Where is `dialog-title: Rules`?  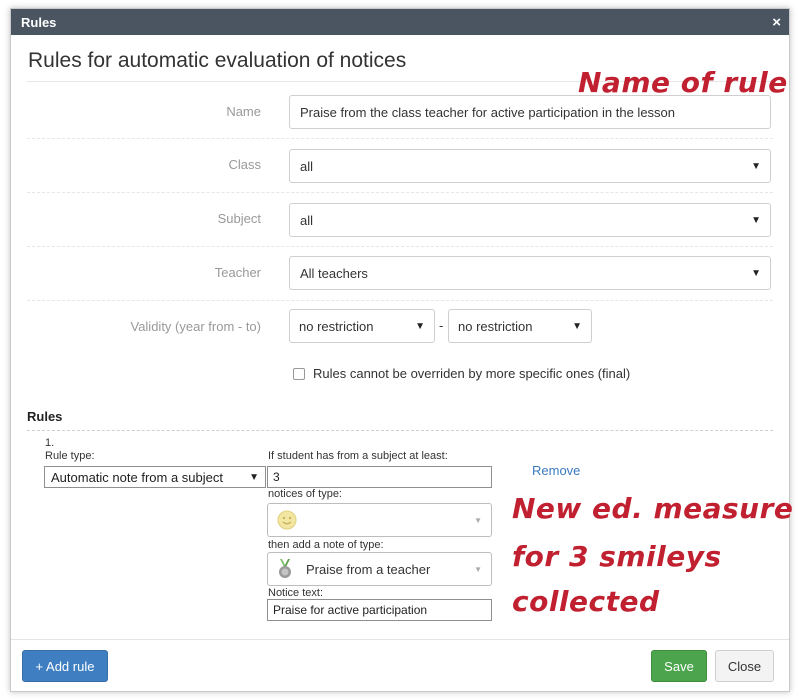 dialog-title: Rules is located at coordinates (39, 22).